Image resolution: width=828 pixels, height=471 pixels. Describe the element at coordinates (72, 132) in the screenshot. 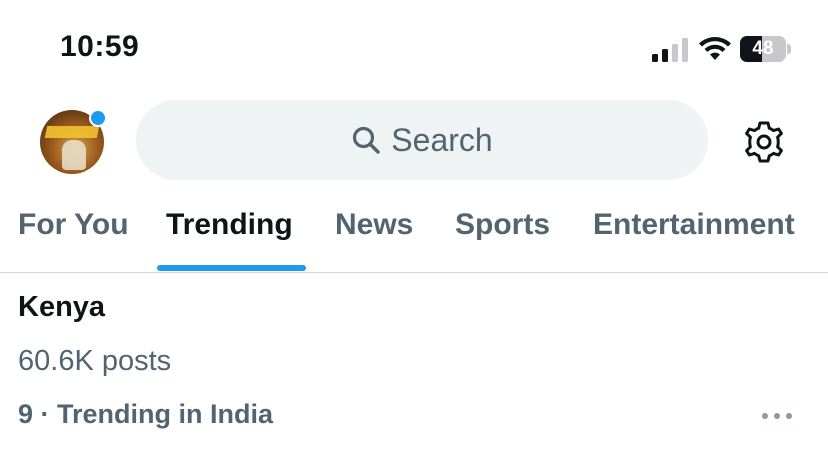

I see `avatar-graphic` at that location.